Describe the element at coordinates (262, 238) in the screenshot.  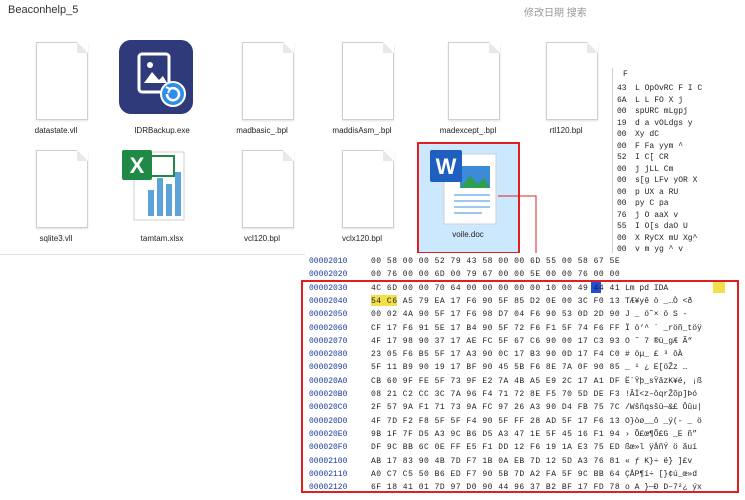
I see `file-label: vcl120.bpl` at that location.